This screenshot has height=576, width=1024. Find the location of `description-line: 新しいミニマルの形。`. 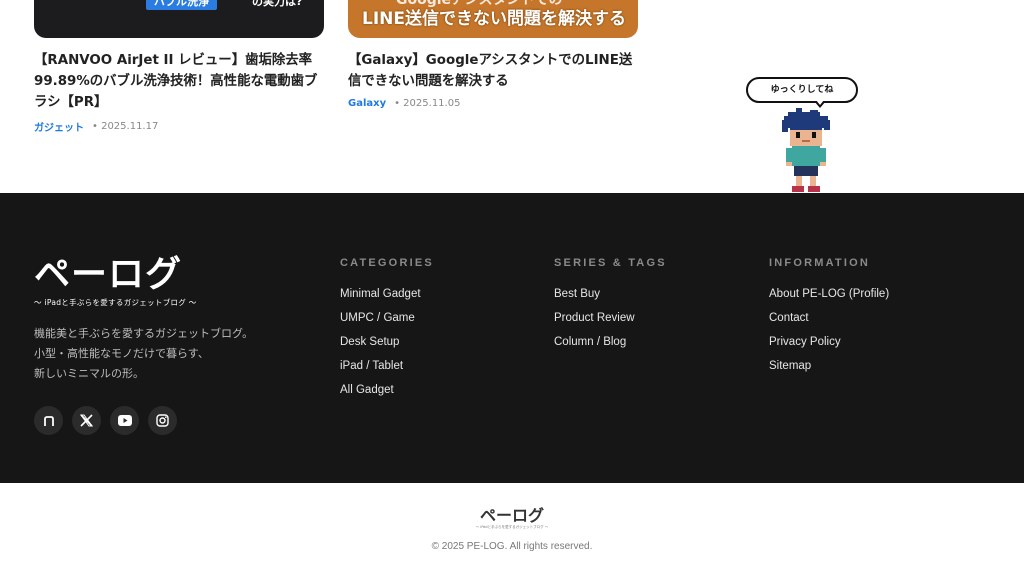

description-line: 新しいミニマルの形。 is located at coordinates (89, 373).